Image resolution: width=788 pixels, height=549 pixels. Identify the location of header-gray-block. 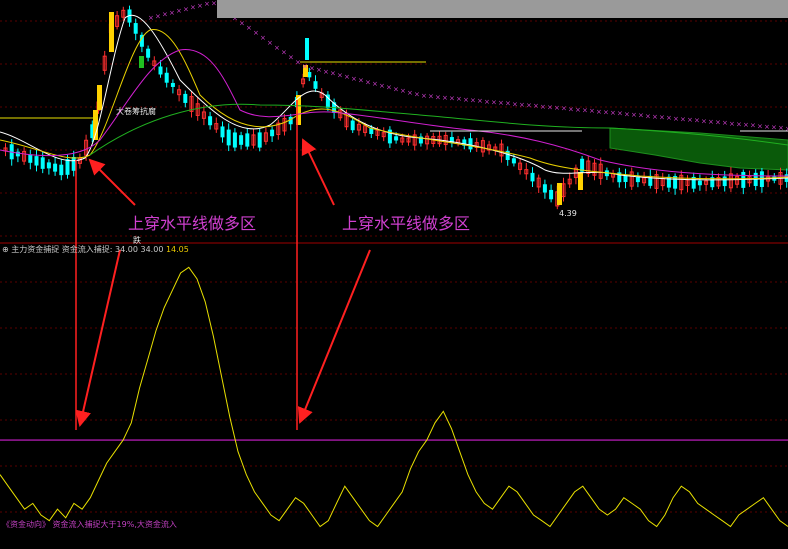
(502, 9).